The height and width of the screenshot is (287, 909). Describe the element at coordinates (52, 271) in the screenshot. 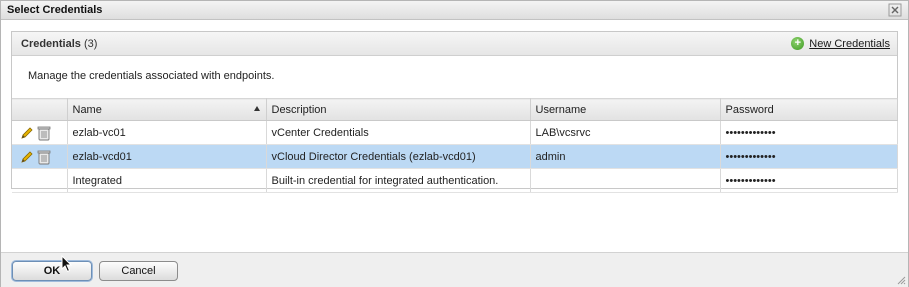

I see `ok-button: OK` at that location.